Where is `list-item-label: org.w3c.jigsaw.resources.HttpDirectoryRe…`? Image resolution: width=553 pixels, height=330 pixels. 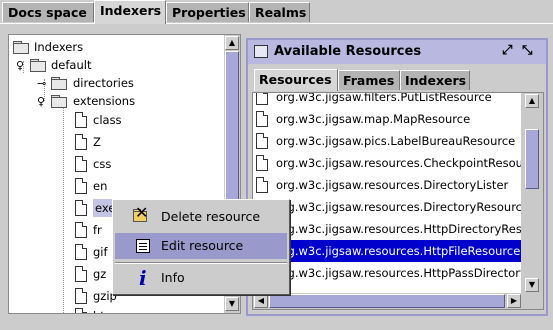
list-item-label: org.w3c.jigsaw.resources.HttpDirectoryRe… is located at coordinates (398, 229).